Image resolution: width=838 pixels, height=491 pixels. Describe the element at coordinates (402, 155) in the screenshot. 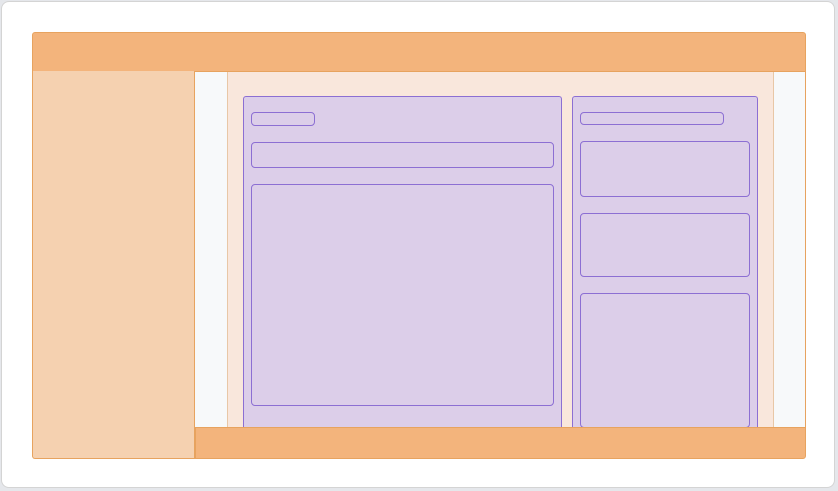

I see `main-panel-toolbar-placeholder` at that location.